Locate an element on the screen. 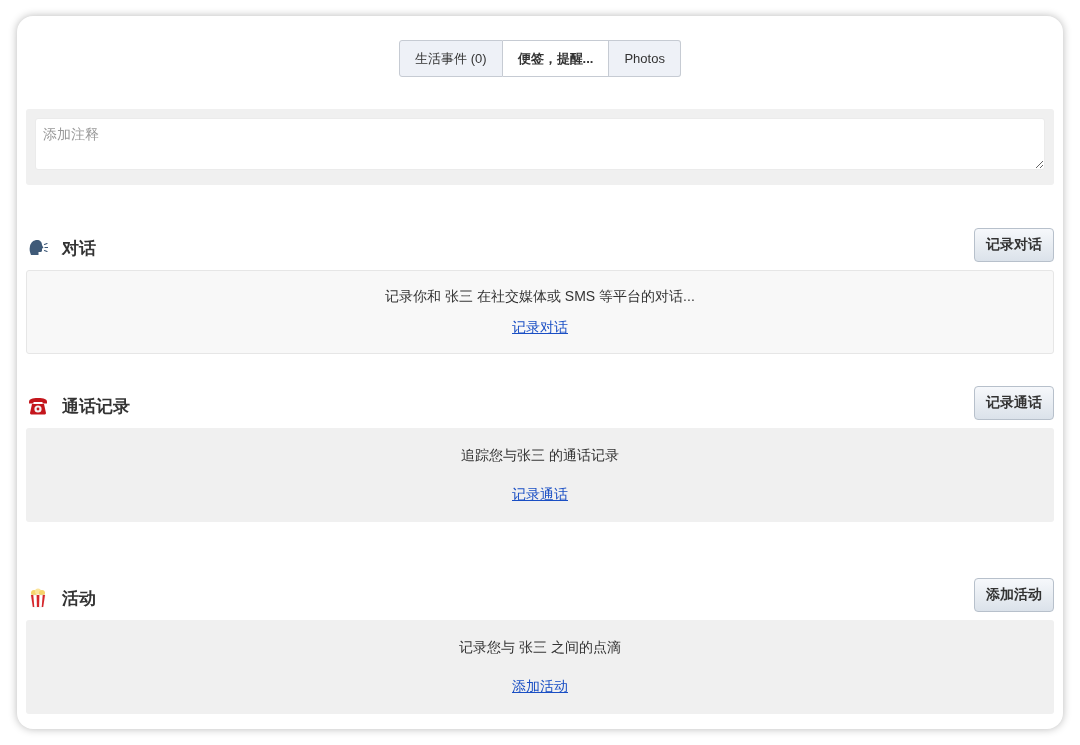  section-title: 通话记录 is located at coordinates (96, 406).